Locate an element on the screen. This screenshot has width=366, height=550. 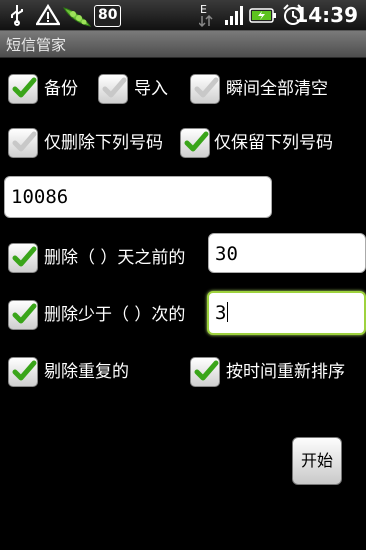
app-title-bar: 短信管家 is located at coordinates (183, 44).